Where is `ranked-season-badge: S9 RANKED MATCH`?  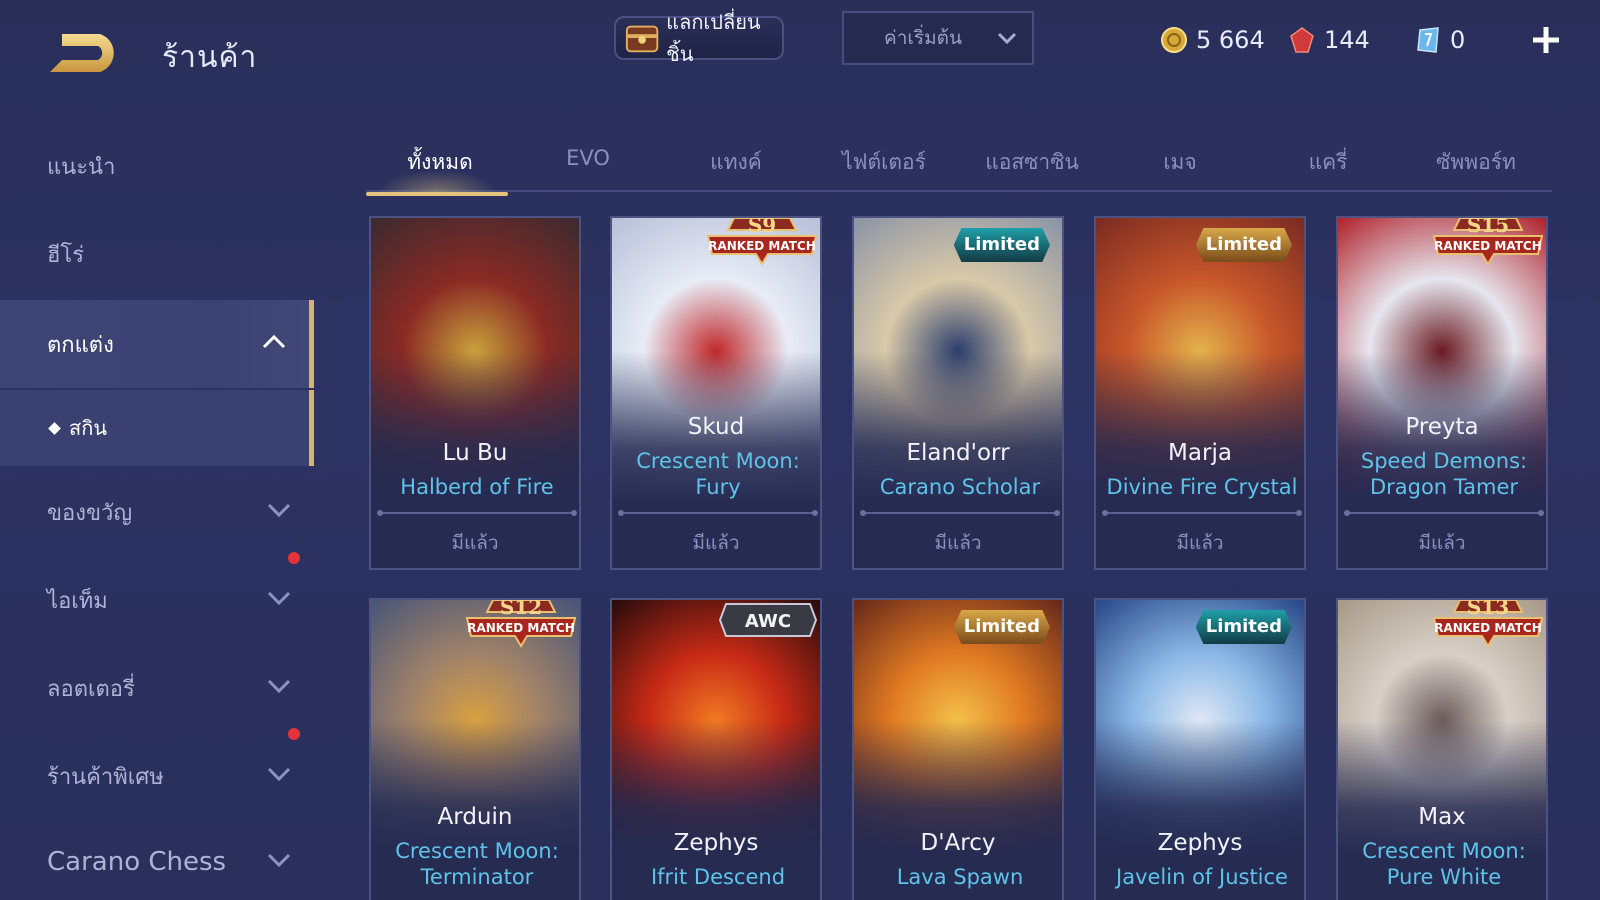 ranked-season-badge: S9 RANKED MATCH is located at coordinates (762, 242).